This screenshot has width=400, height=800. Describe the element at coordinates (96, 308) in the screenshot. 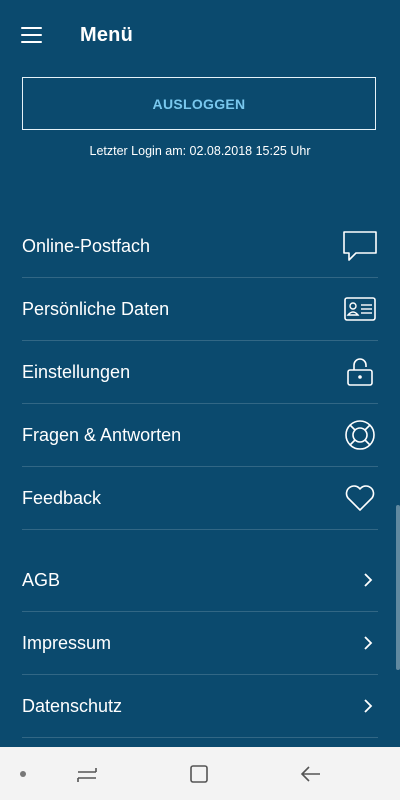

I see `menu-item-label: Persönliche Daten` at that location.